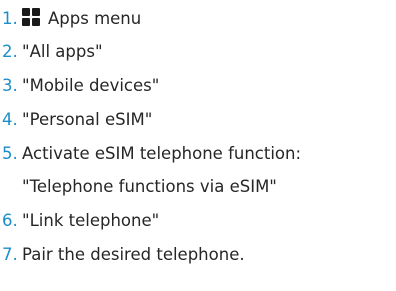 This screenshot has height=291, width=396. Describe the element at coordinates (91, 85) in the screenshot. I see `step-label: "Mobile devices"` at that location.